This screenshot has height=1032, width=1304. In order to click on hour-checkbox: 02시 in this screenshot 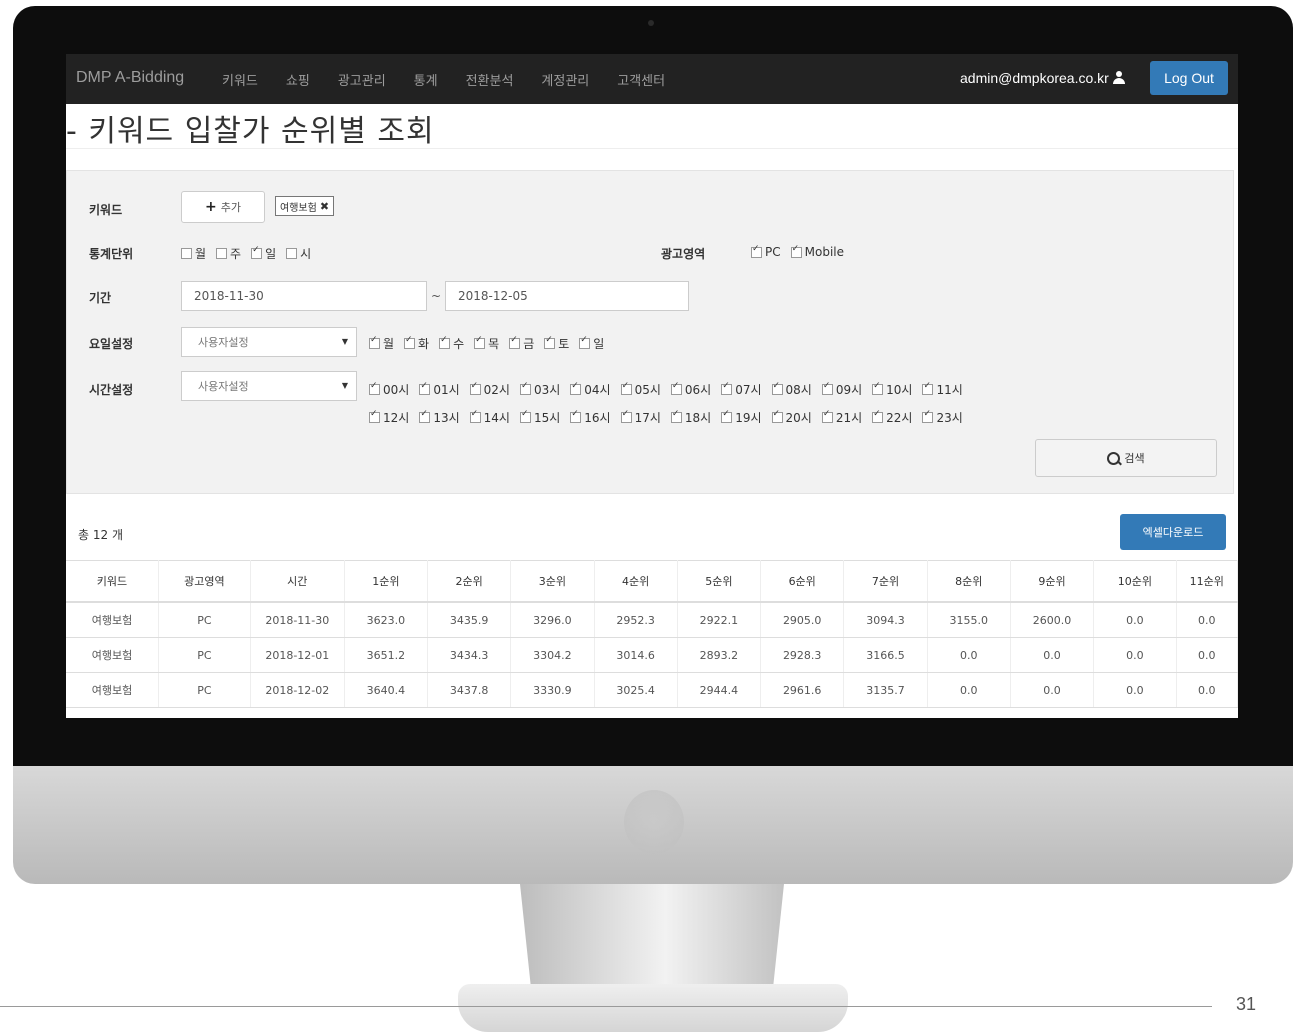, I will do `click(489, 389)`.